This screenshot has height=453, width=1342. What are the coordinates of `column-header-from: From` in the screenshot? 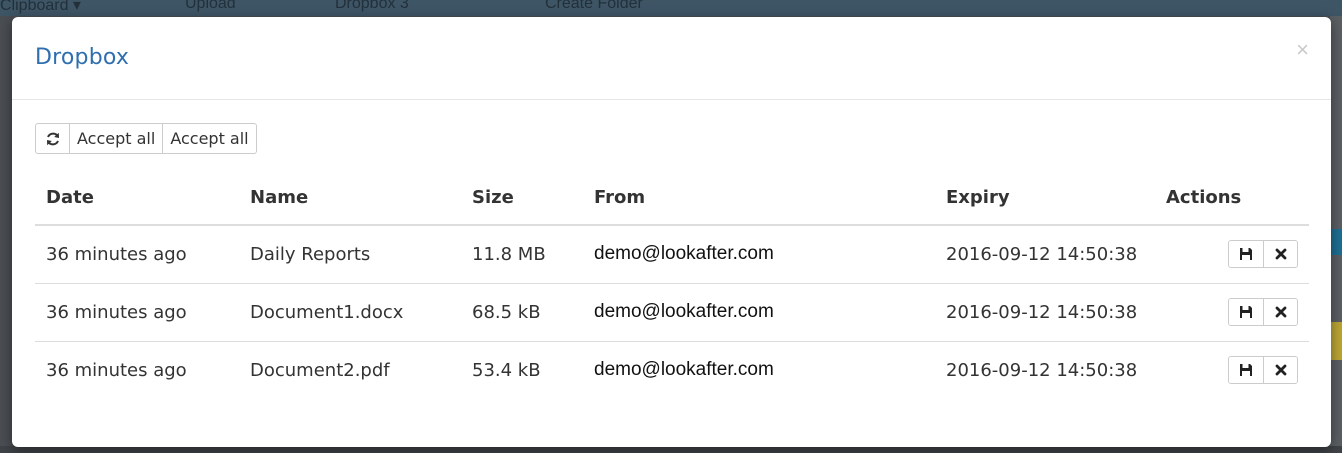 It's located at (759, 198).